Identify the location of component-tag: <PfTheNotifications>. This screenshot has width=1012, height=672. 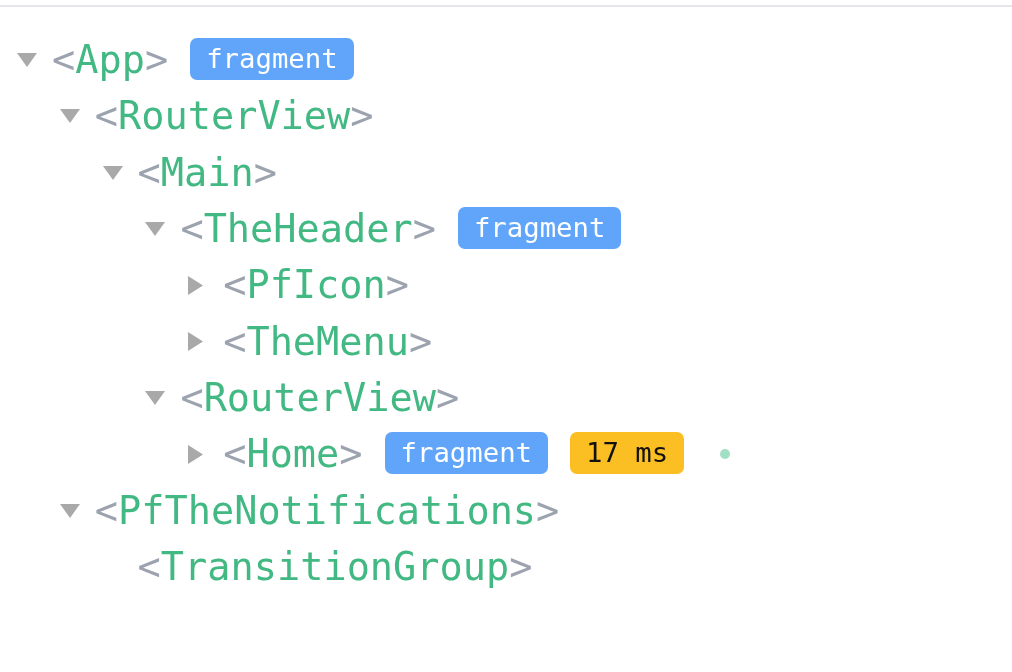
(327, 510).